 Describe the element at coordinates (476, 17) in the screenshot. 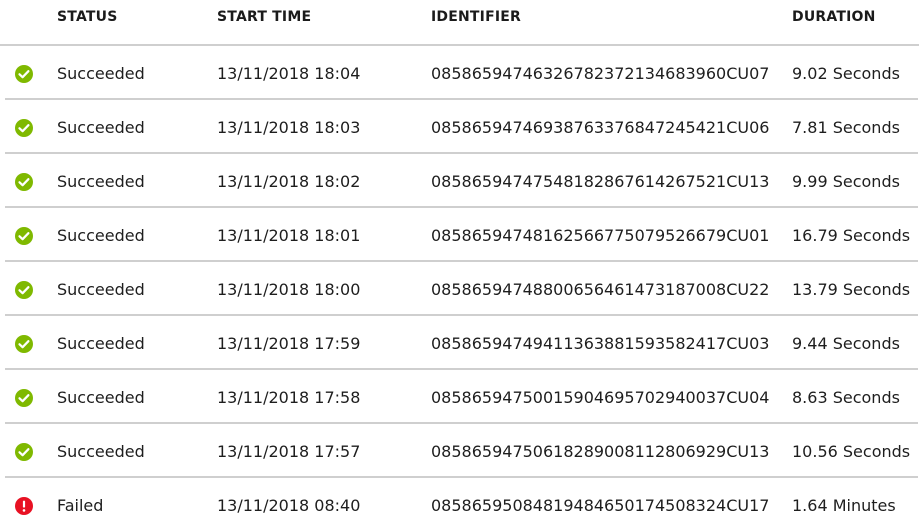

I see `column-header-identifier: IDENTIFIER` at that location.